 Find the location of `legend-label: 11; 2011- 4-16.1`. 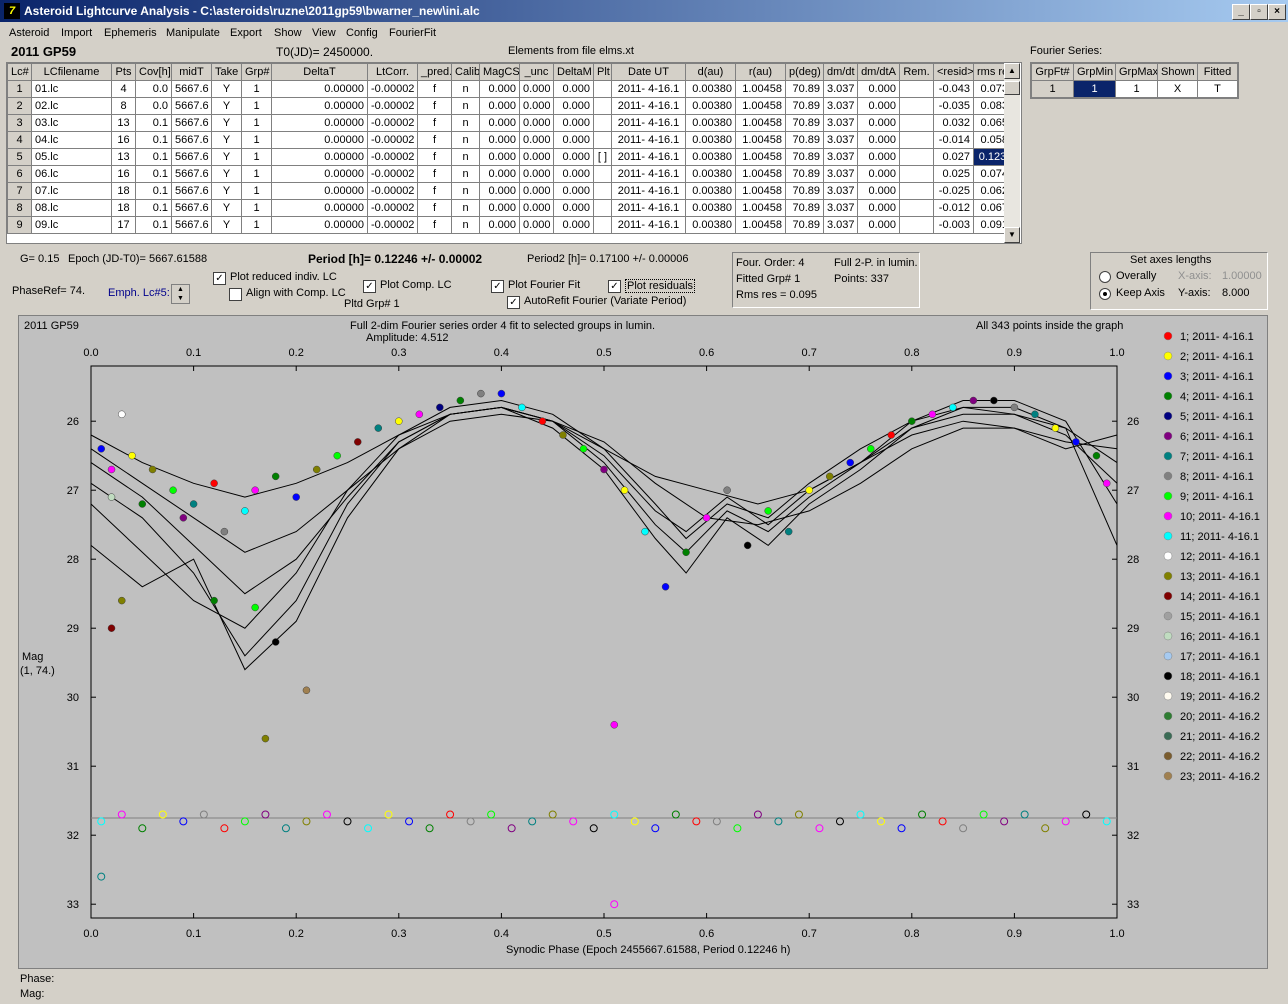

legend-label: 11; 2011- 4-16.1 is located at coordinates (1219, 537).